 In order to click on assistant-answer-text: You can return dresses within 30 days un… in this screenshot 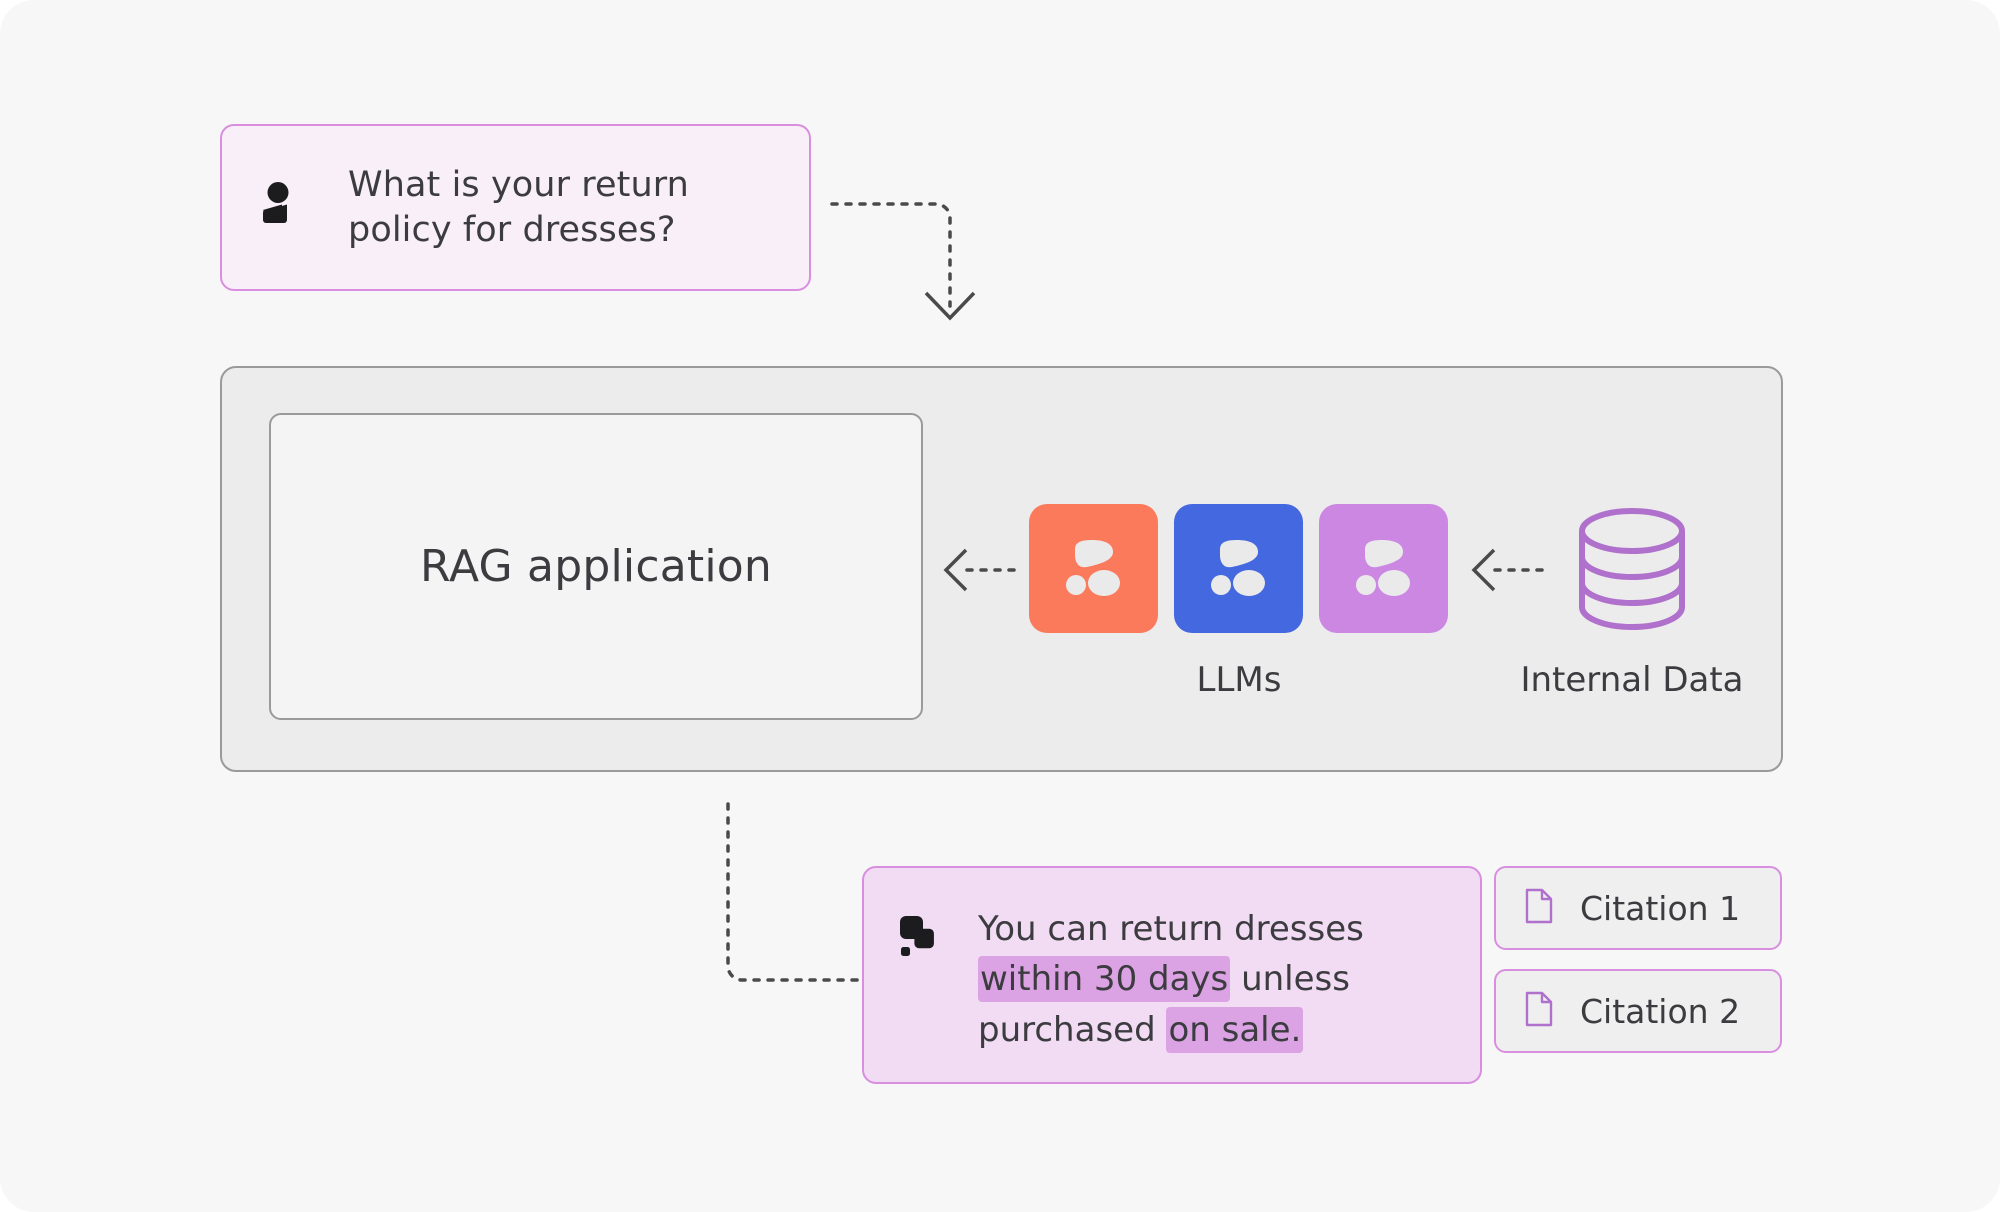, I will do `click(1214, 979)`.